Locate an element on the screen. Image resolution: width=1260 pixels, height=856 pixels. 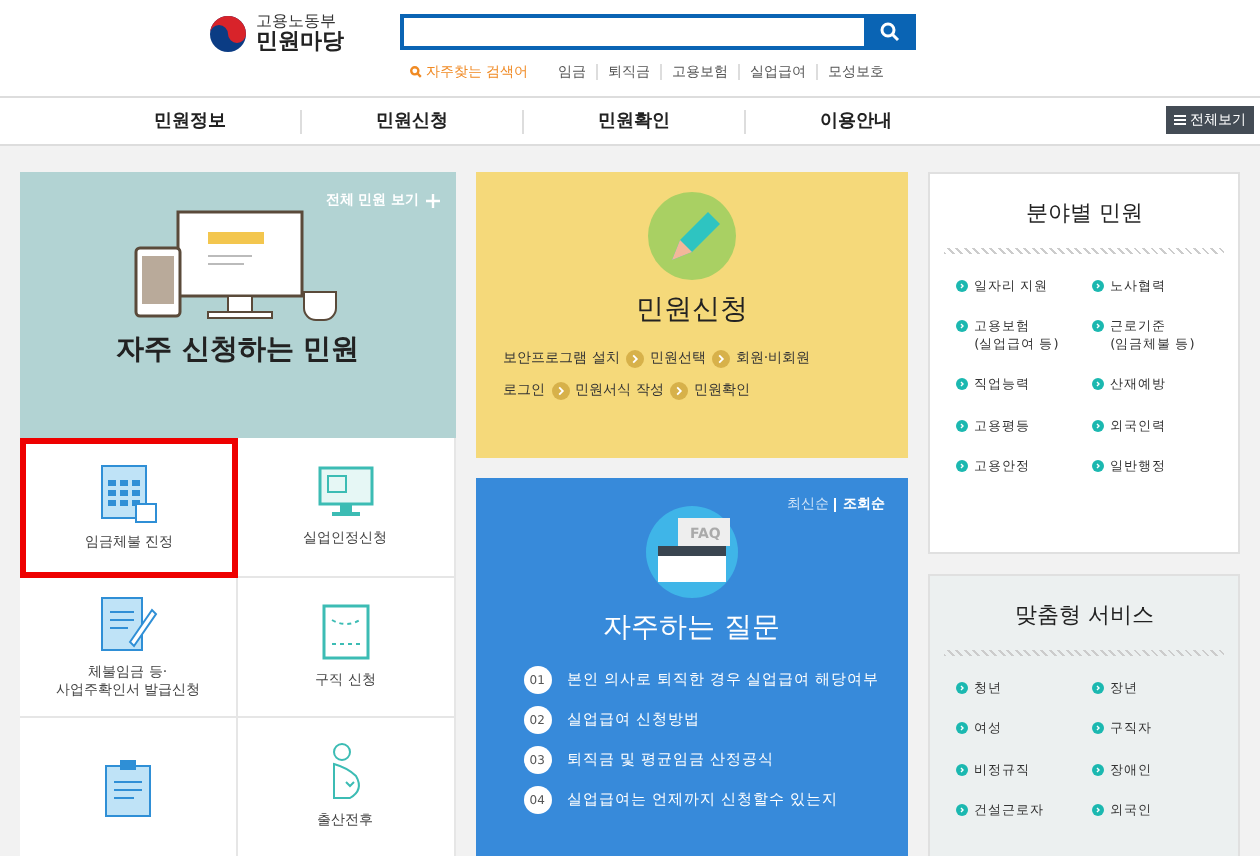
plus-icon is located at coordinates (432, 200).